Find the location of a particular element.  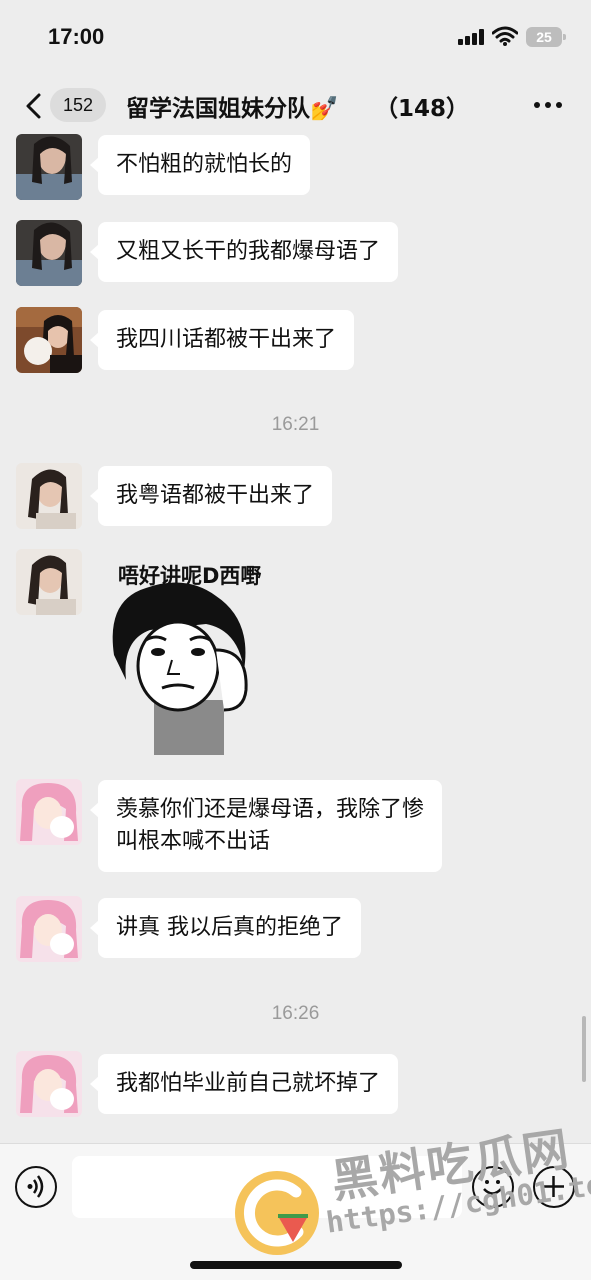

message-bubble: 我四川话都被干出来了 is located at coordinates (222, 340).